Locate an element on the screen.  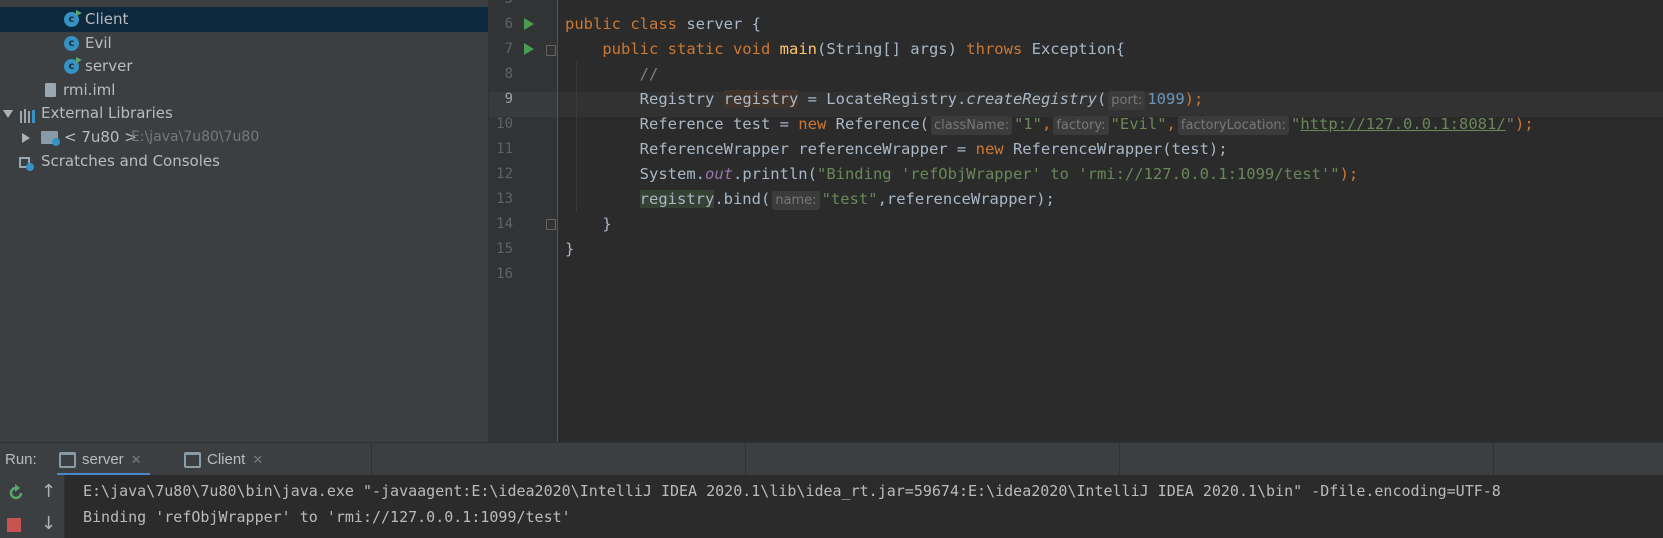
iml-file-icon is located at coordinates (50, 90).